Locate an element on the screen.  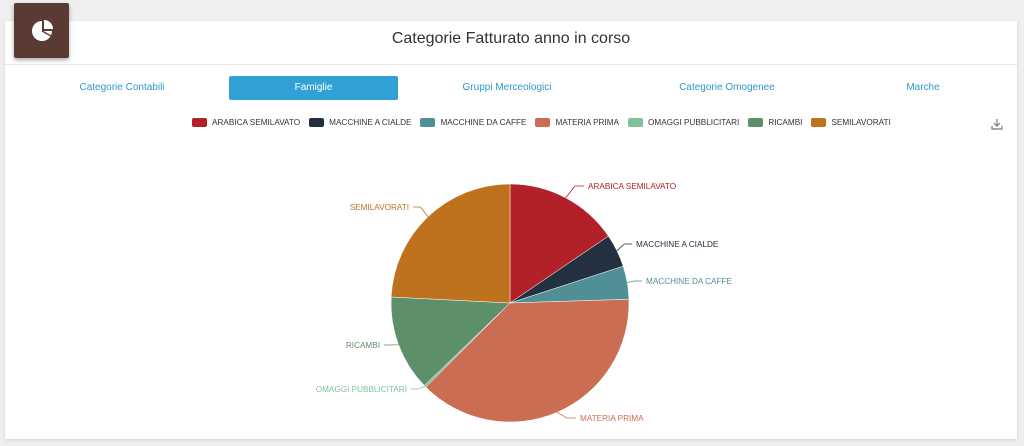
slice-label-omaggi-pubblicitari: OMAGGI PUBBLICITARI is located at coordinates (361, 389).